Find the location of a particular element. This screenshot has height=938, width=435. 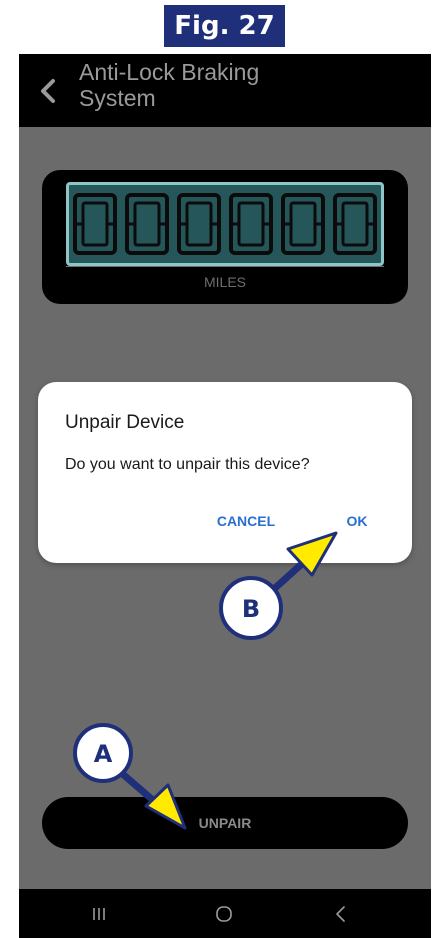

lcd-digits is located at coordinates (225, 224).